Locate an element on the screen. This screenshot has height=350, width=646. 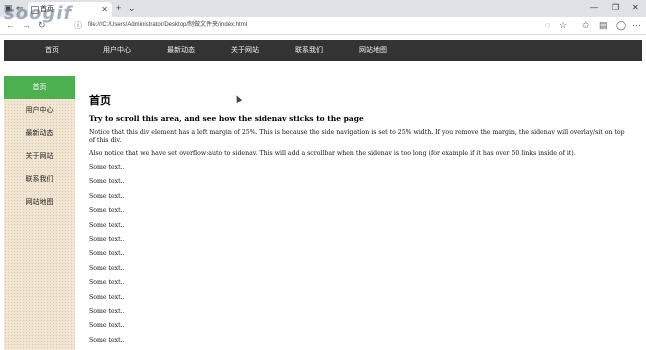
browser-tab-bar: soogif ▣ ⇐ 首页 ✕ + ⌄ — ❐ ✕ is located at coordinates (323, 12).